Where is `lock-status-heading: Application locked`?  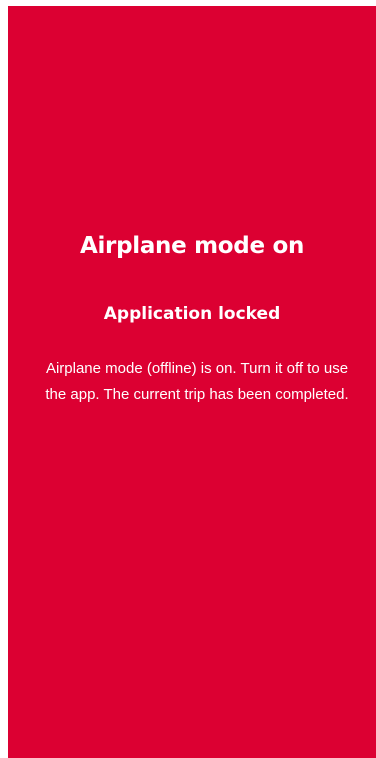
lock-status-heading: Application locked is located at coordinates (192, 314).